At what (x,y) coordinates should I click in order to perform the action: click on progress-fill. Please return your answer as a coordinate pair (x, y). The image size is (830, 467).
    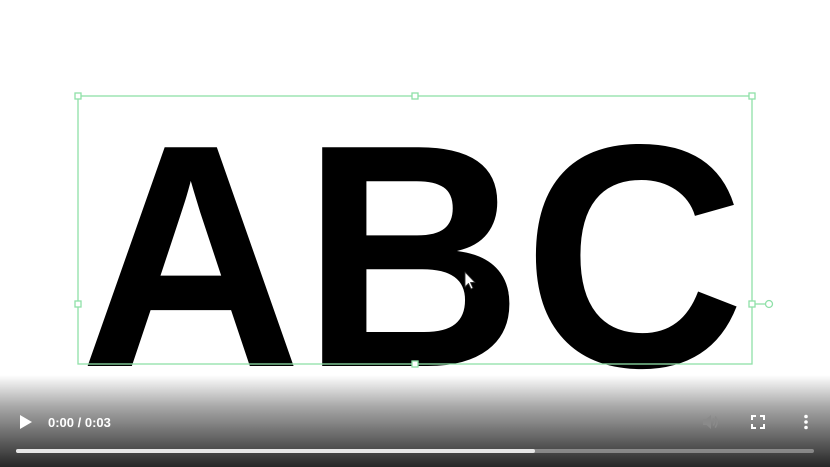
    Looking at the image, I should click on (275, 451).